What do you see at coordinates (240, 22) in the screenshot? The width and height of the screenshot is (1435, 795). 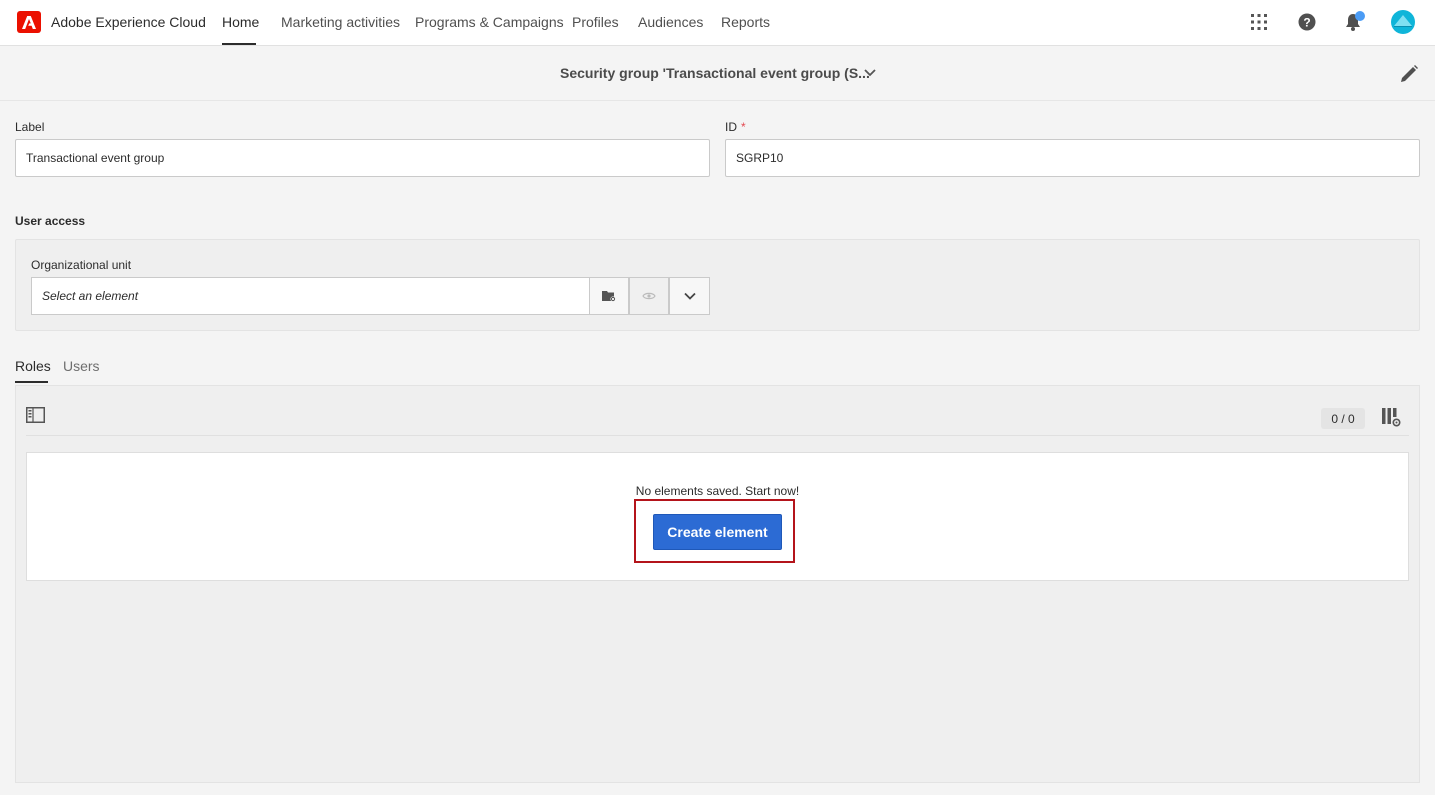 I see `nav-tab-home: Home` at bounding box center [240, 22].